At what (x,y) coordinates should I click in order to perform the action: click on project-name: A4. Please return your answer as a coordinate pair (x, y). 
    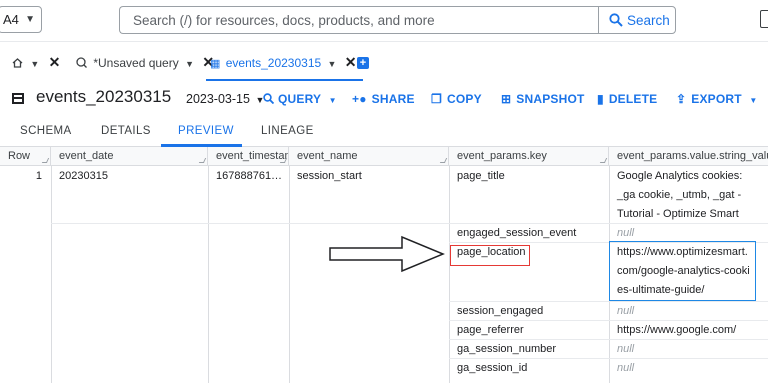
    Looking at the image, I should click on (11, 19).